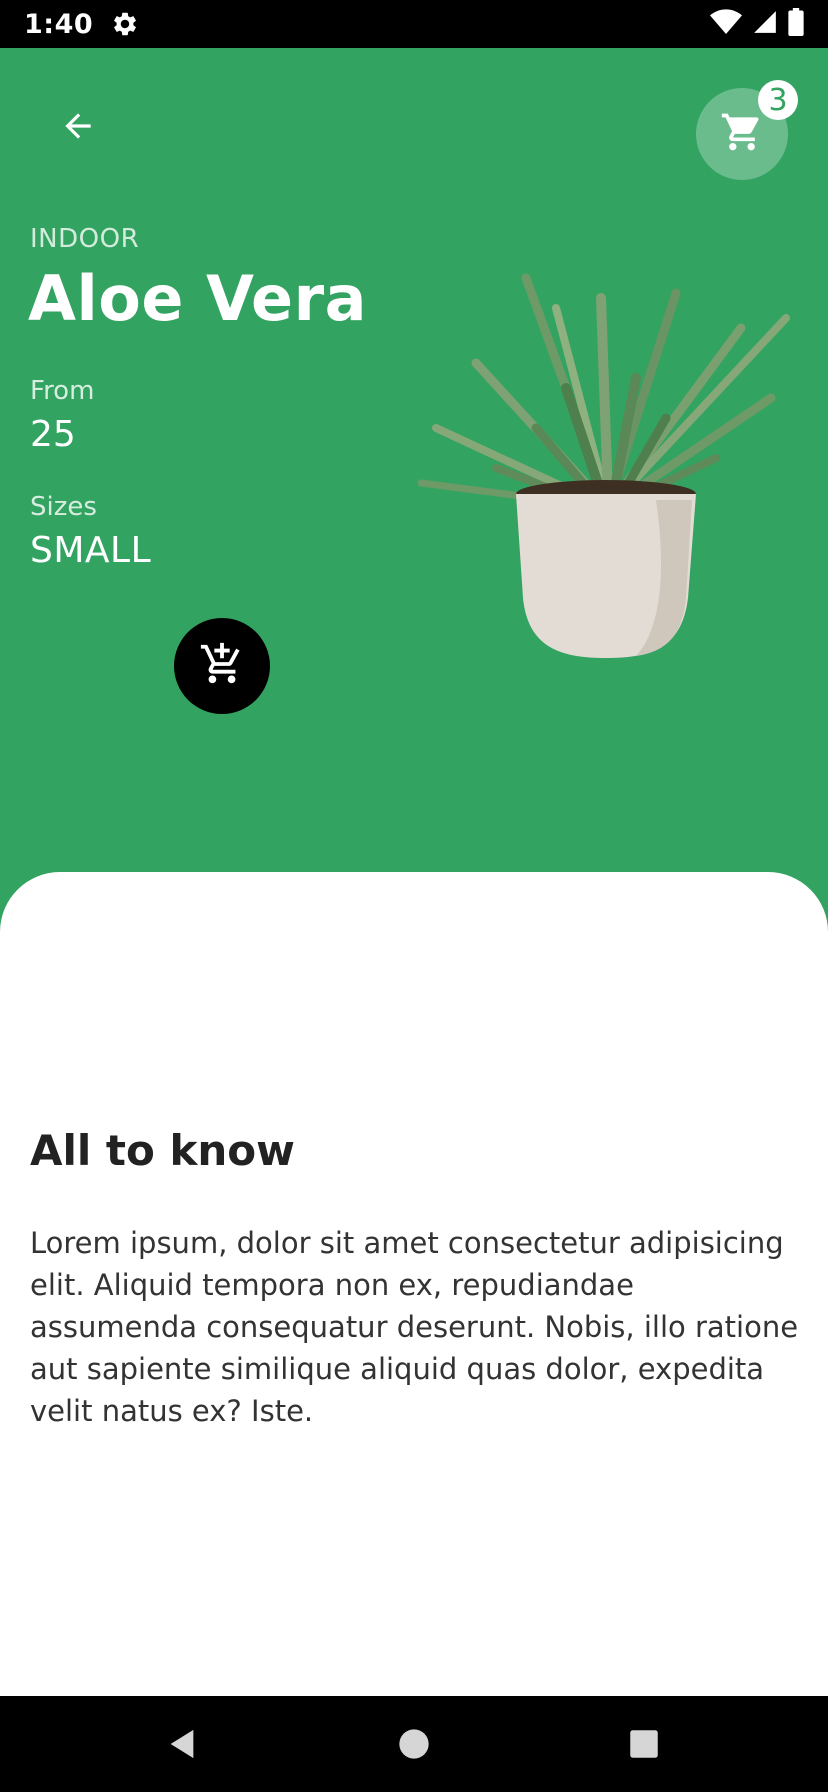 The width and height of the screenshot is (828, 1792). I want to click on product-name: Aloe Vera, so click(198, 298).